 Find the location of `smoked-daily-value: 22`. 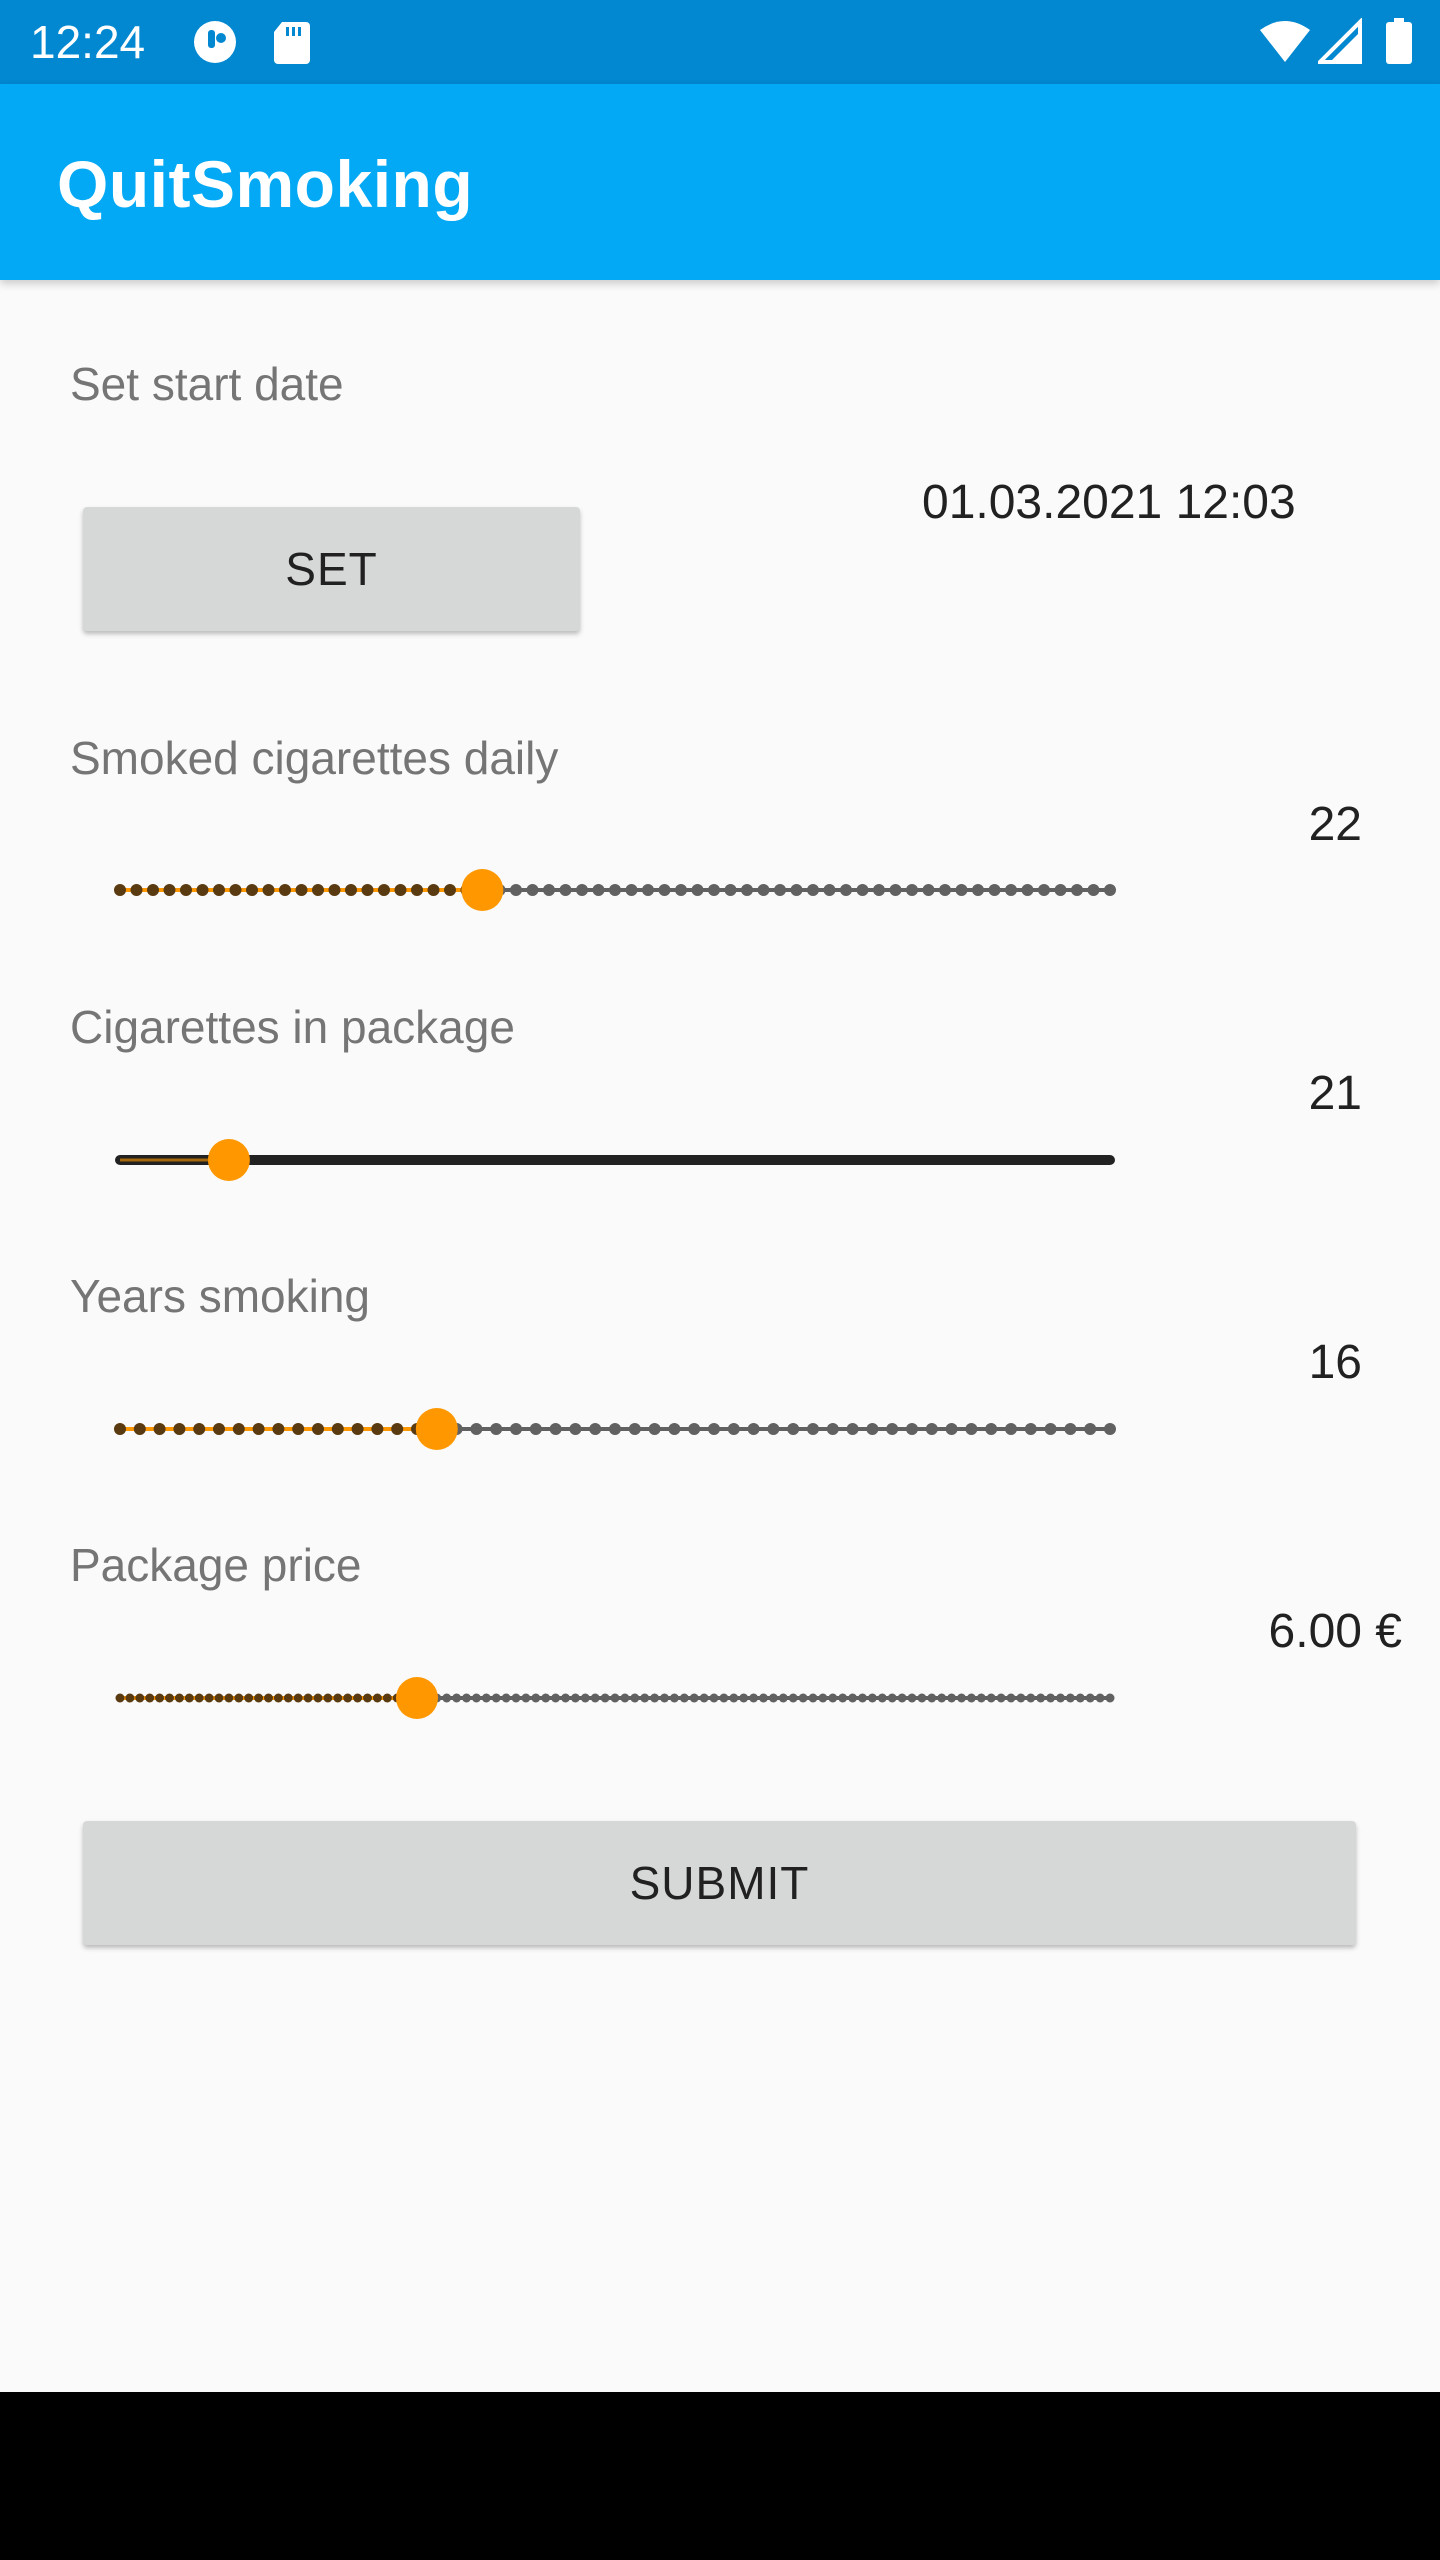

smoked-daily-value: 22 is located at coordinates (1335, 824).